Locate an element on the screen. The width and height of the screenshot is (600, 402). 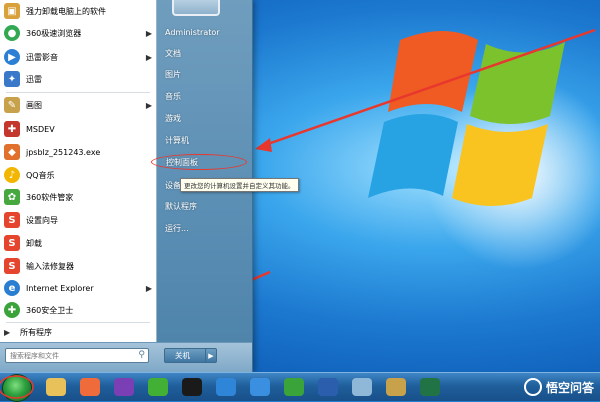
excel-icon is located at coordinates (430, 387).